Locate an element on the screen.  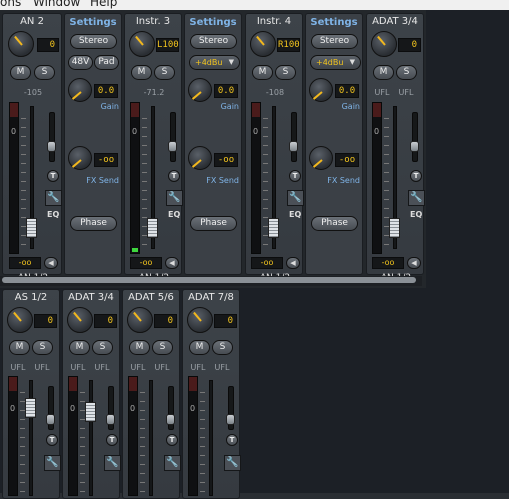
meter-scale is located at coordinates (203, 436).